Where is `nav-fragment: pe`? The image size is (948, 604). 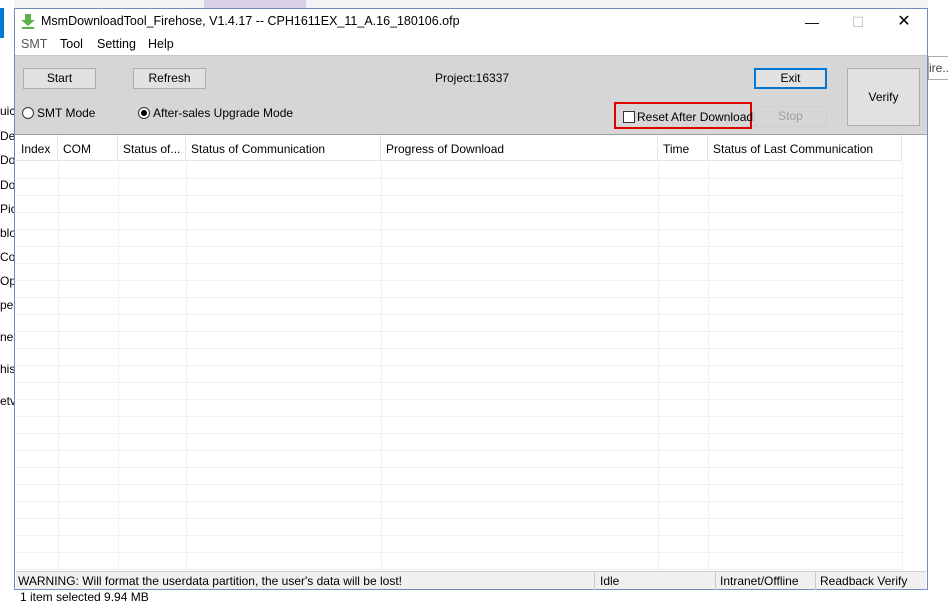
nav-fragment: pe is located at coordinates (7, 305).